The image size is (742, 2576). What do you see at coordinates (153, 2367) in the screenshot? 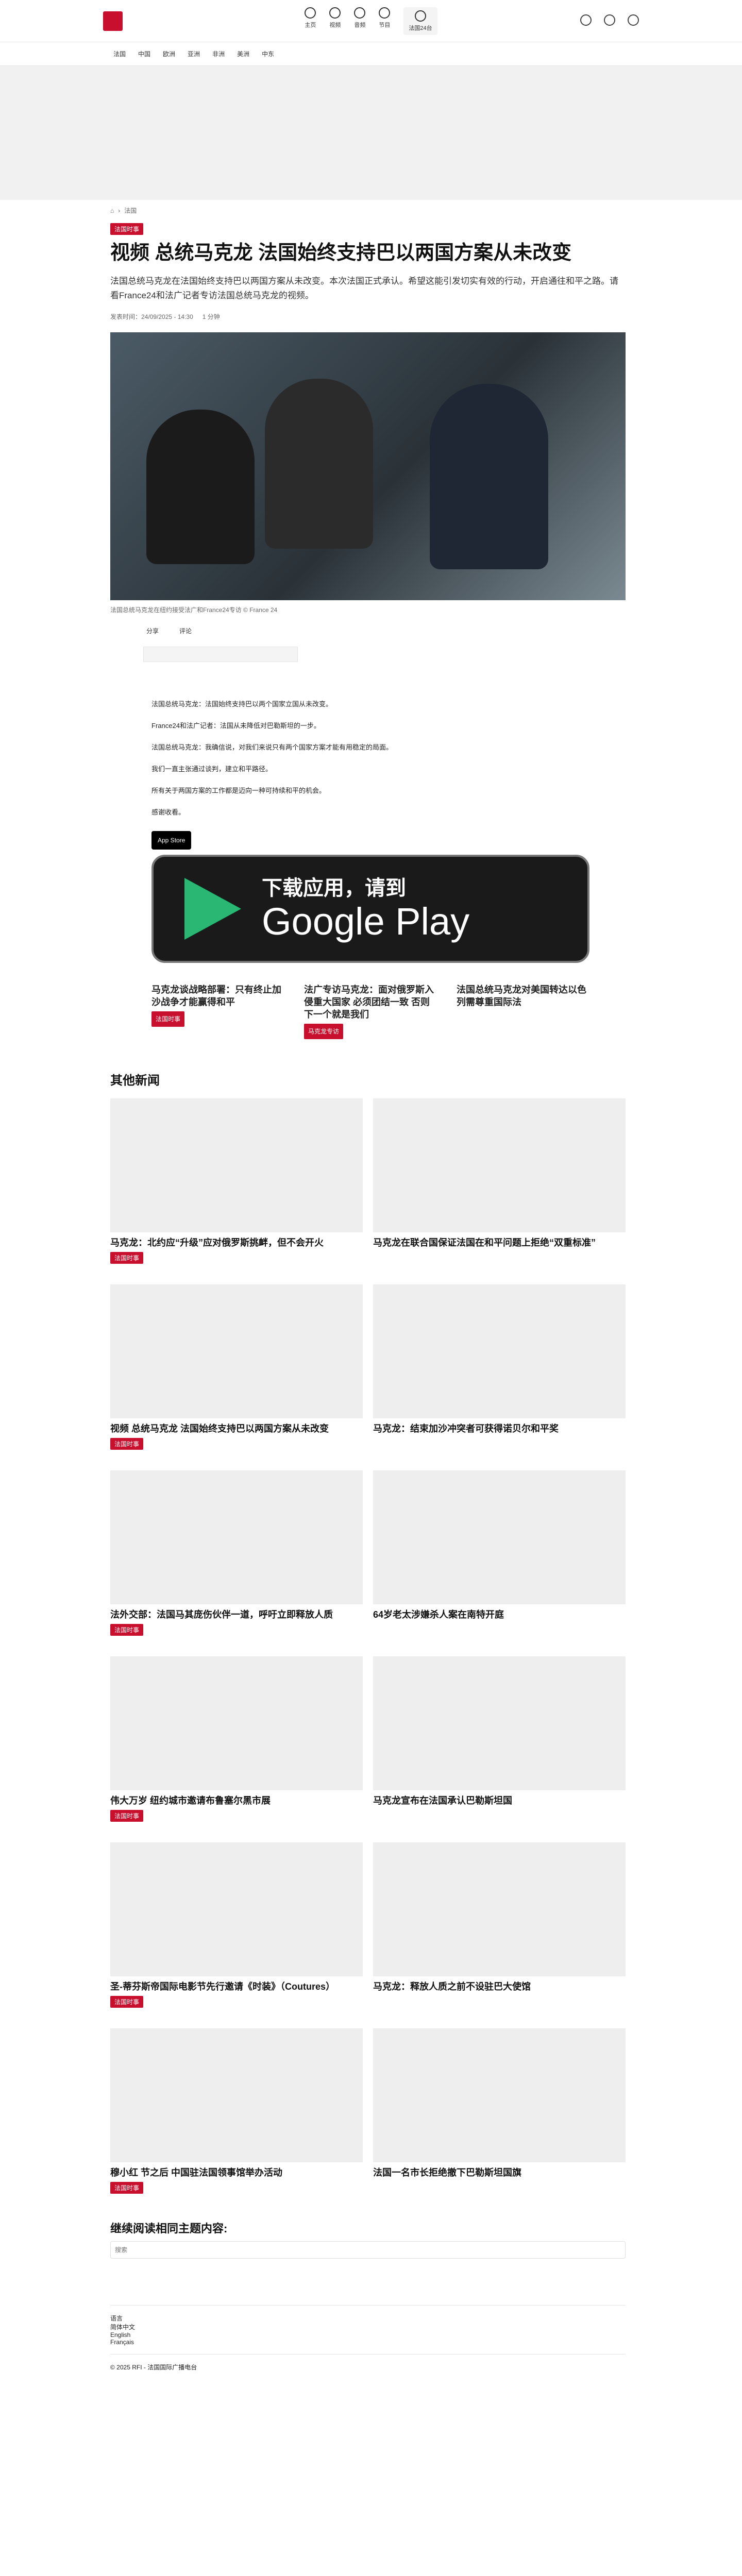
I see `copyright: © 2025 RFI - 法国国际广播电台` at bounding box center [153, 2367].